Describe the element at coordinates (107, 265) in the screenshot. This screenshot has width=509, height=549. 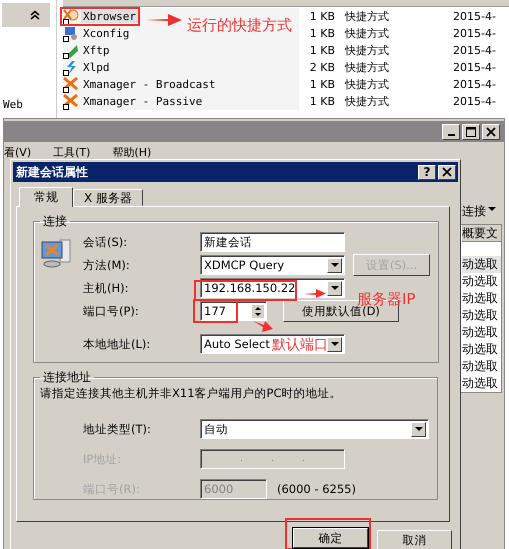
I see `field-label: 方法(M):` at that location.